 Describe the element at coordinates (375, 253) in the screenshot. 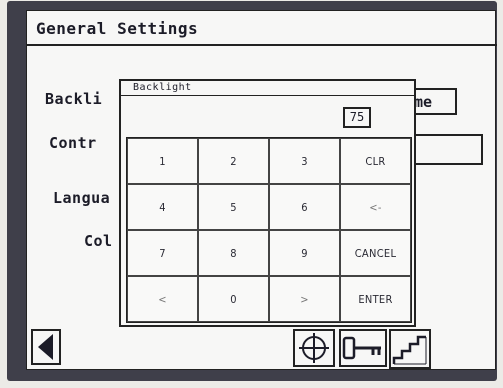

I see `key-cancel: CANCEL` at that location.